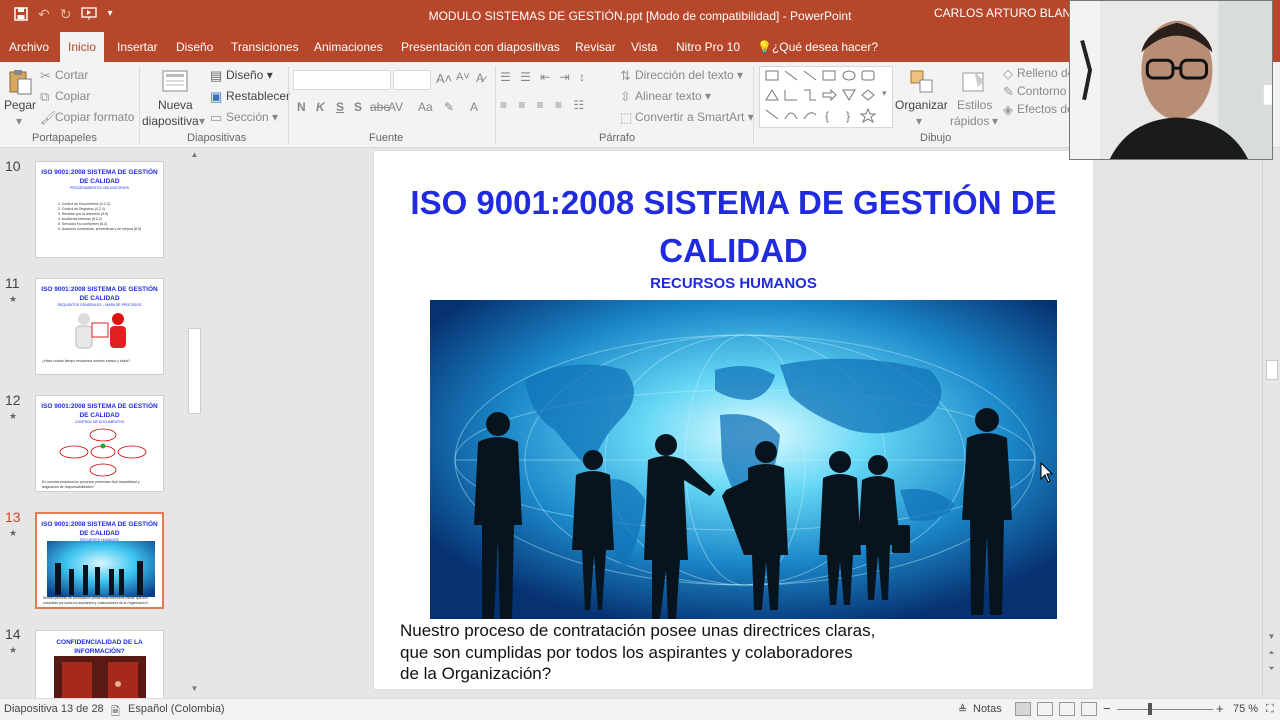  Describe the element at coordinates (249, 75) in the screenshot. I see `layout-button: Diseño ▾` at that location.